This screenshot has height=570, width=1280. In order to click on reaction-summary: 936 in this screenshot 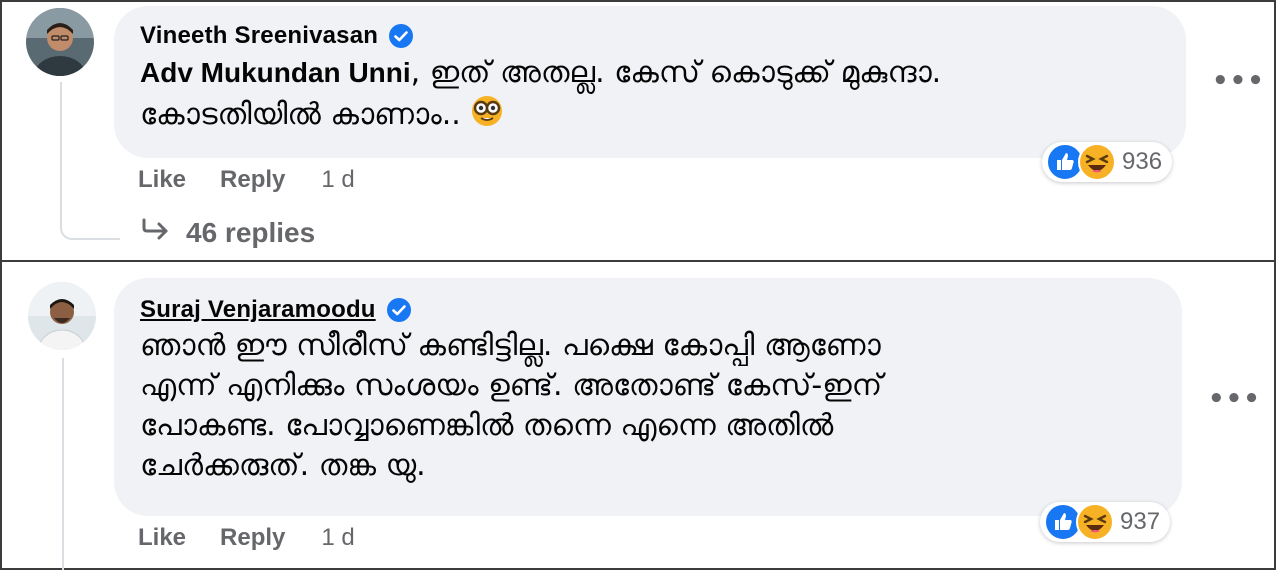, I will do `click(1107, 162)`.